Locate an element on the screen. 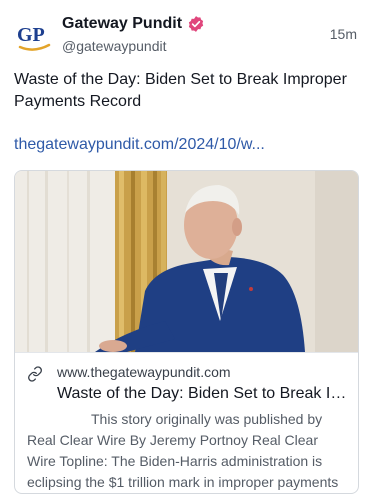  author-display-name: Gateway Pundit is located at coordinates (122, 24).